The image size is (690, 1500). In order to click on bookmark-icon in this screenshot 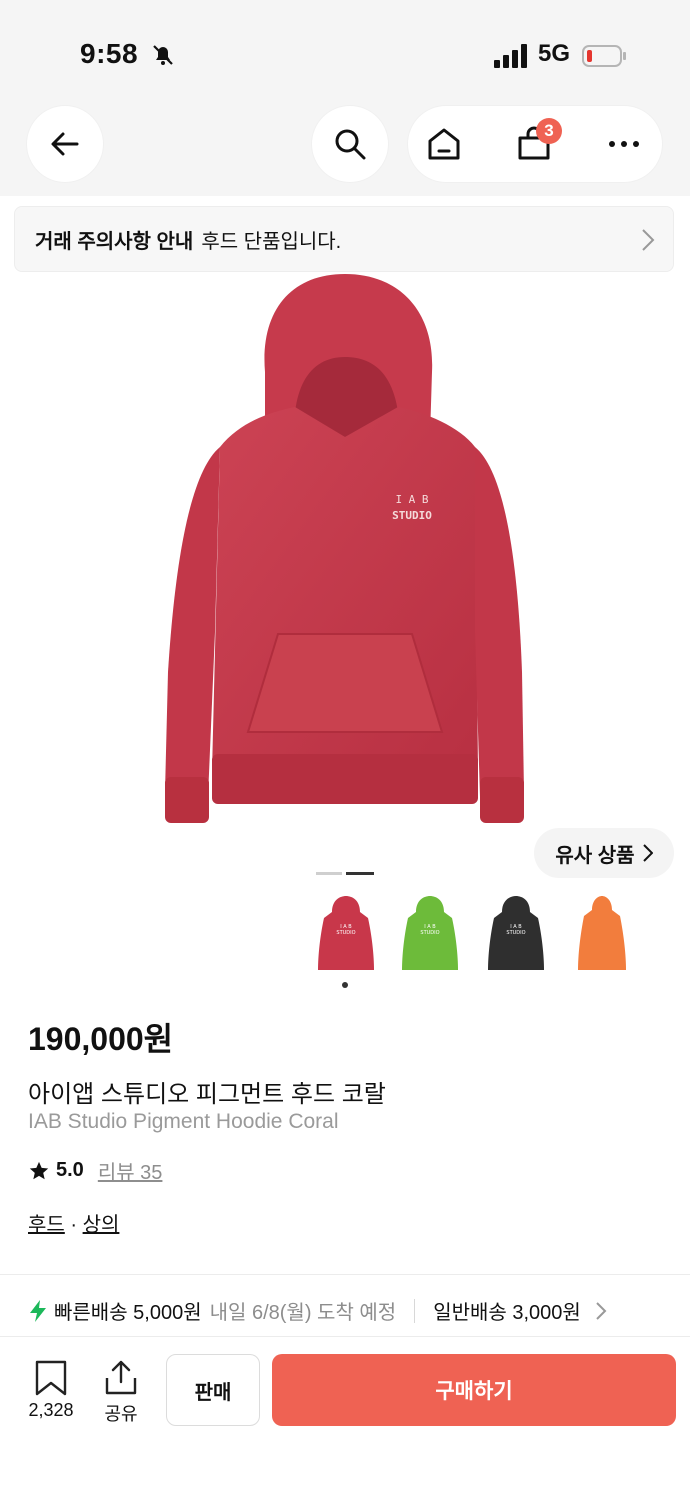, I will do `click(51, 1378)`.